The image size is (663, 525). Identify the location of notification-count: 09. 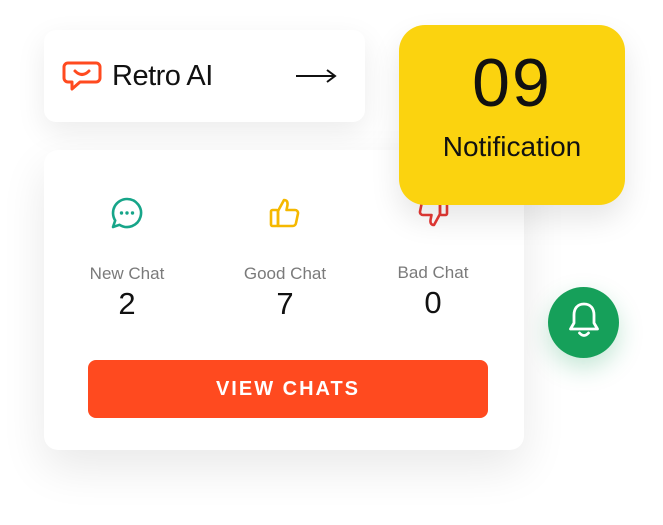
(512, 83).